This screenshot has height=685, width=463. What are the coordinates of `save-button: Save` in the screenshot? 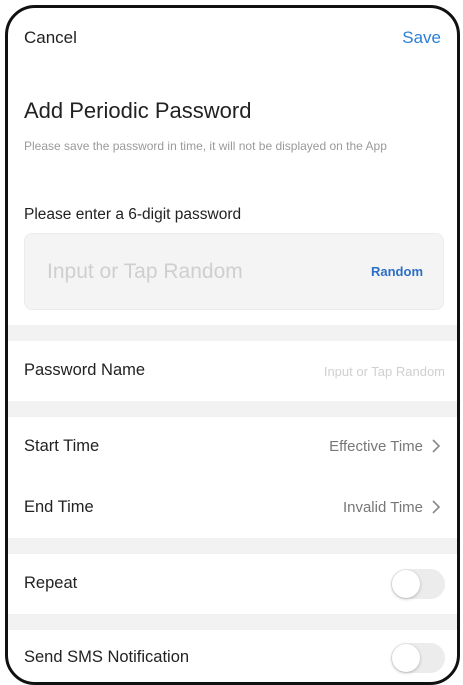 It's located at (421, 38).